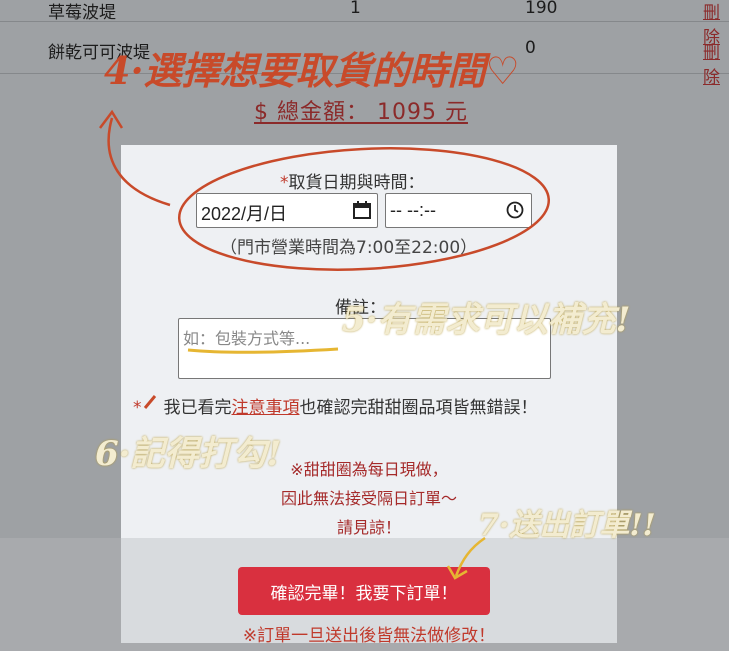 This screenshot has height=651, width=729. What do you see at coordinates (312, 70) in the screenshot?
I see `annotation-step4: 4·選擇想要取貨的時間♡` at bounding box center [312, 70].